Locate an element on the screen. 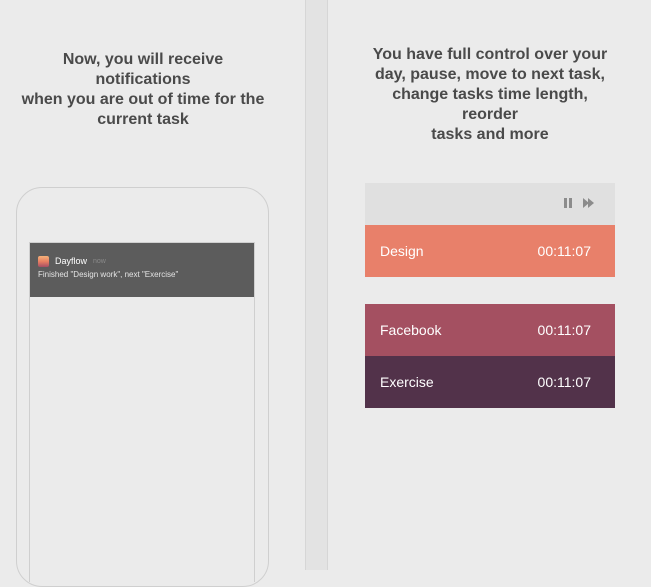  panel-divider is located at coordinates (316, 285).